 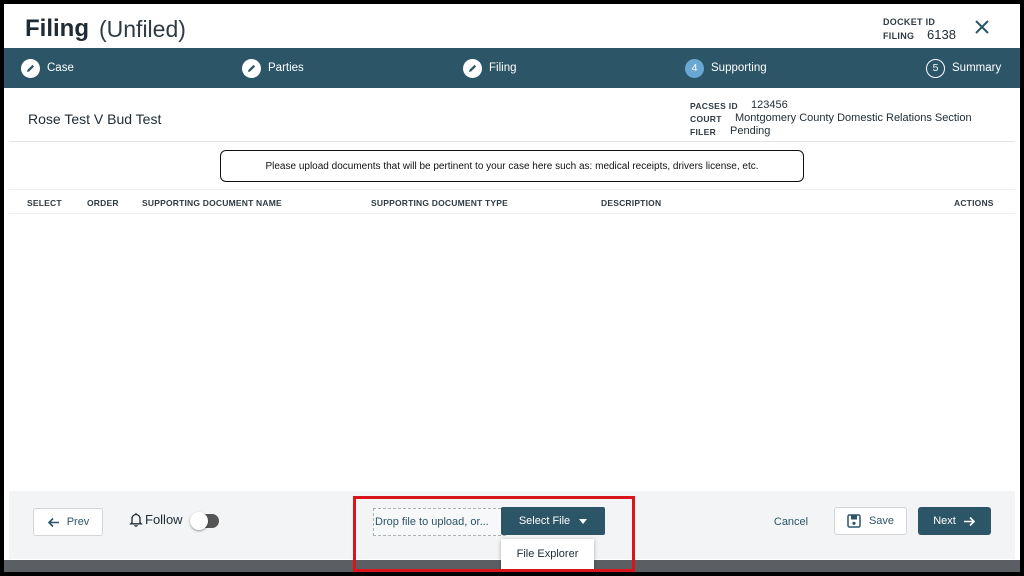 I want to click on close-icon, so click(x=982, y=27).